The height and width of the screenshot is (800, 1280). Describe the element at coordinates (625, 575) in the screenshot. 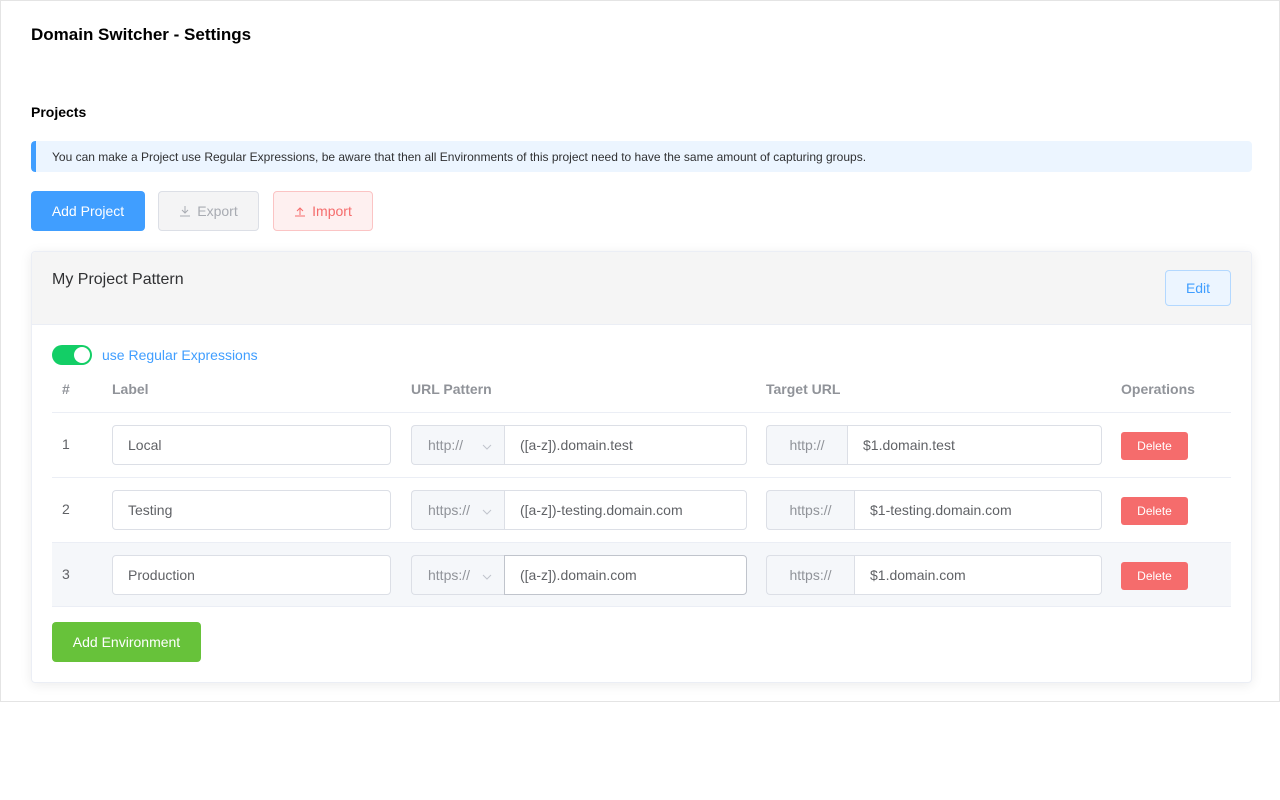

I see `url-pattern-input: ([a-z]).domain.com` at that location.